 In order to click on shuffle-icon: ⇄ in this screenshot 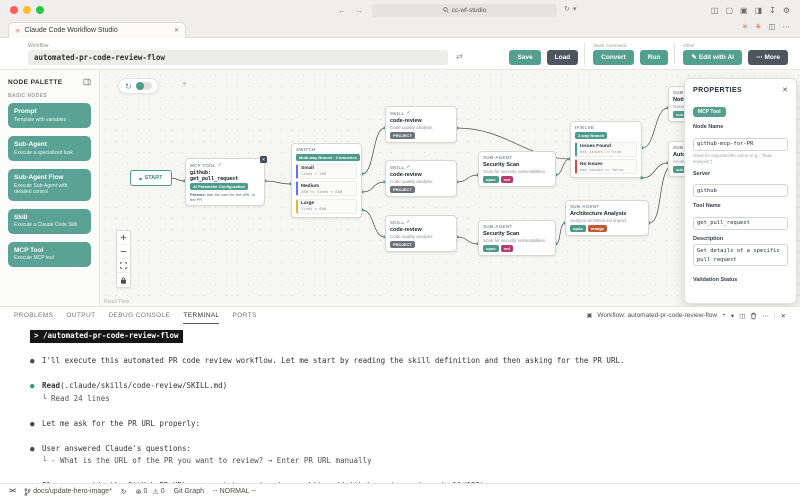, I will do `click(459, 56)`.